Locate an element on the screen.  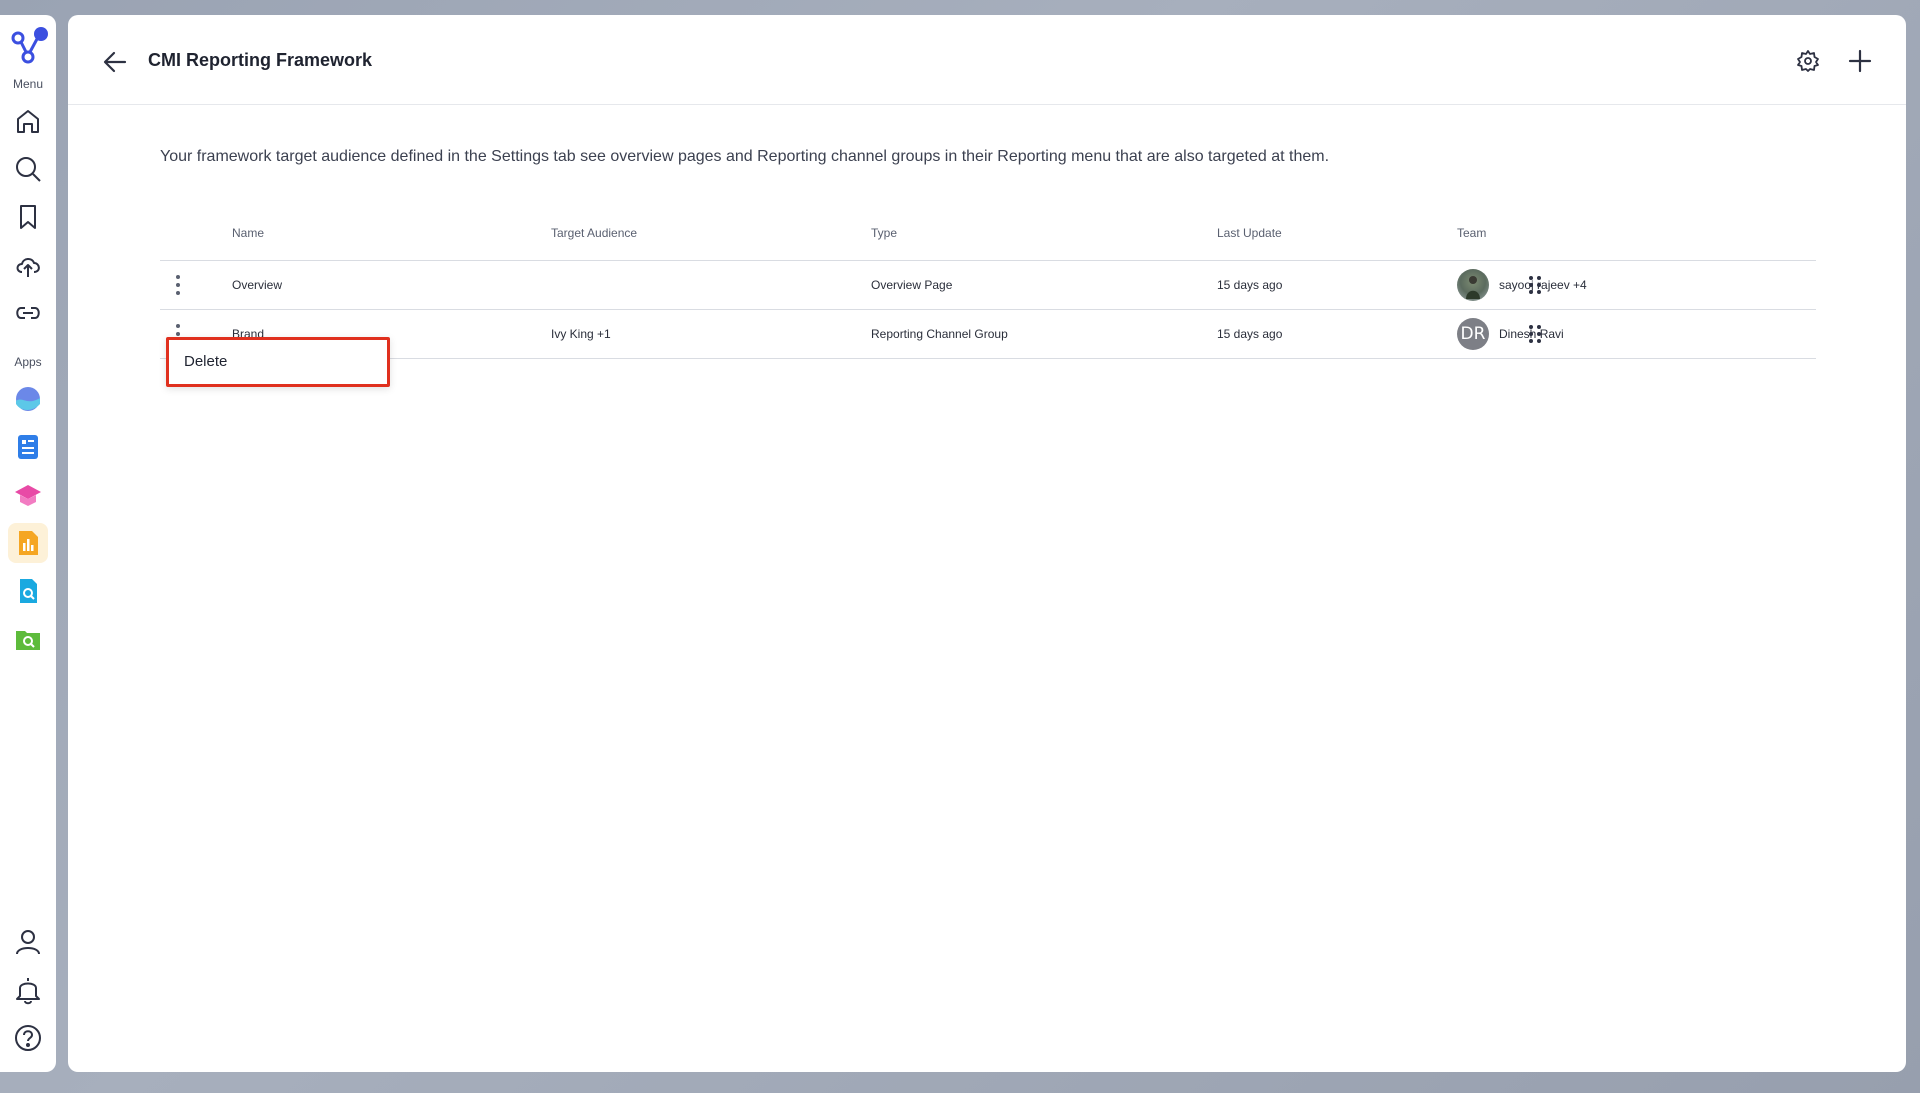
row-more-options-icon is located at coordinates (178, 285).